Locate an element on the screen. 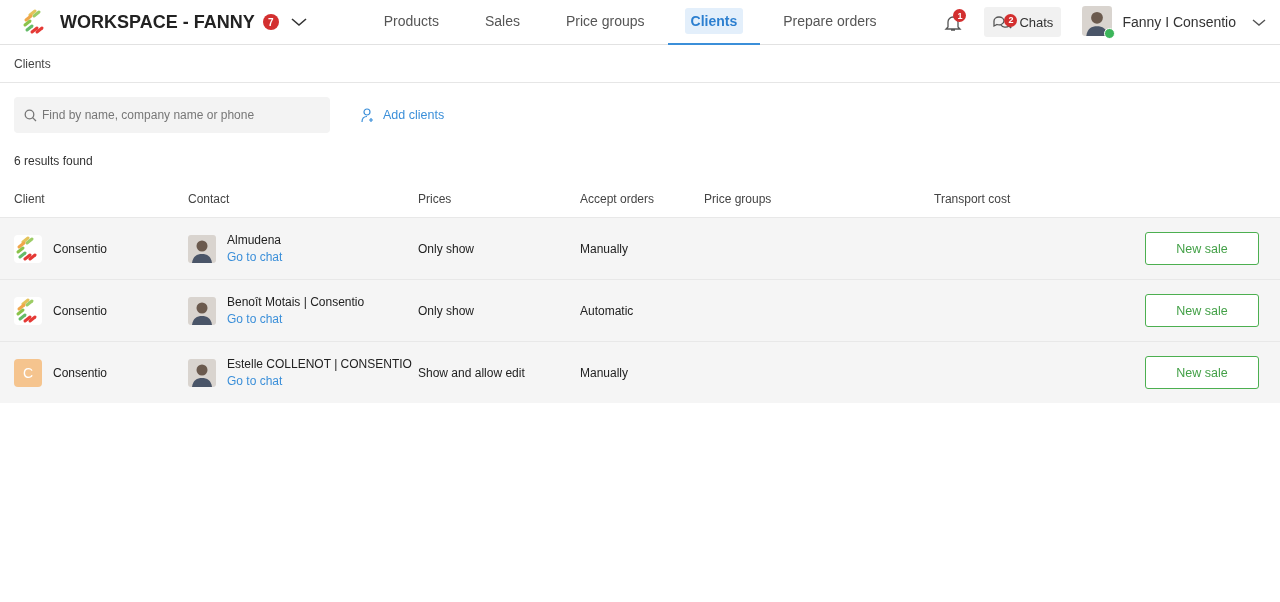 This screenshot has width=1280, height=602. notifications-button: 1 is located at coordinates (955, 22).